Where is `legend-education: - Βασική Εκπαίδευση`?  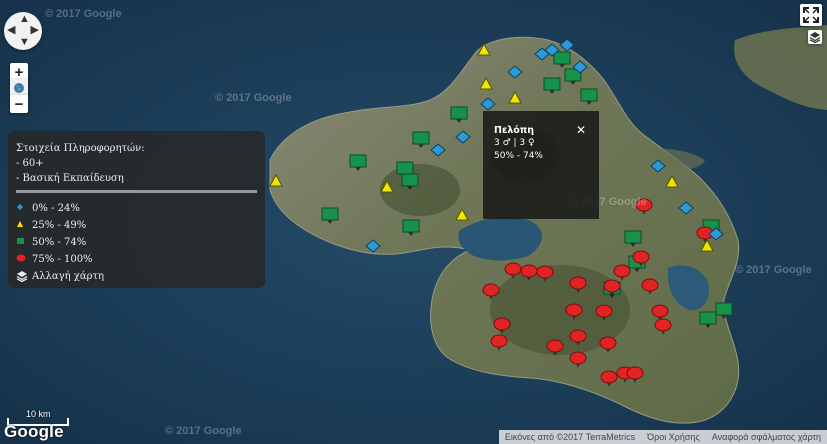 legend-education: - Βασική Εκπαίδευση is located at coordinates (70, 178).